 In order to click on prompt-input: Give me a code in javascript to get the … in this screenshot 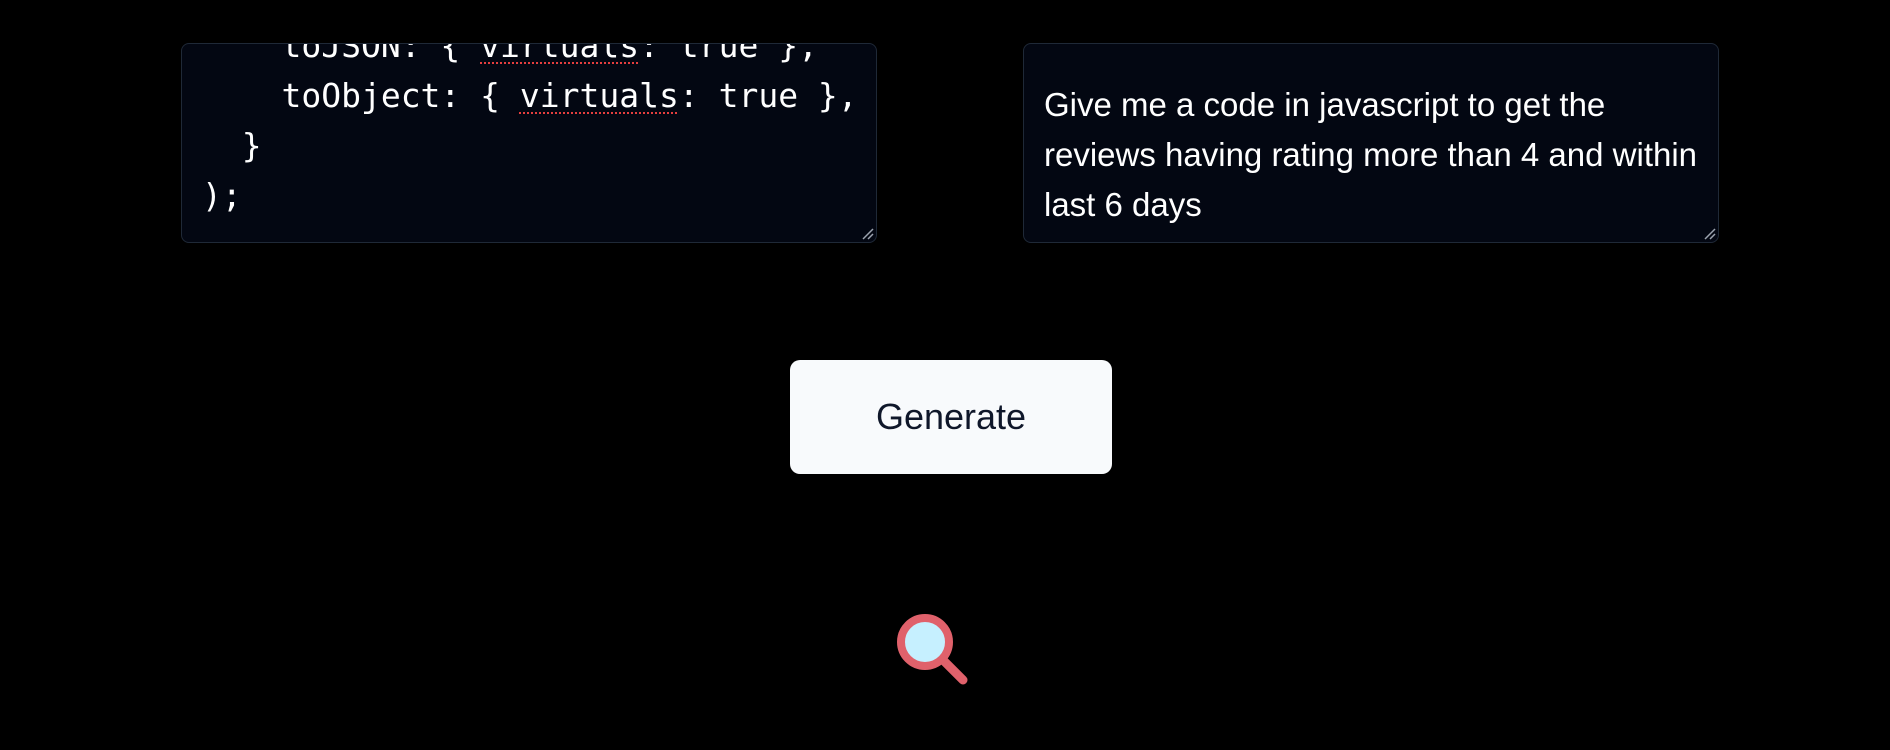, I will do `click(1371, 143)`.